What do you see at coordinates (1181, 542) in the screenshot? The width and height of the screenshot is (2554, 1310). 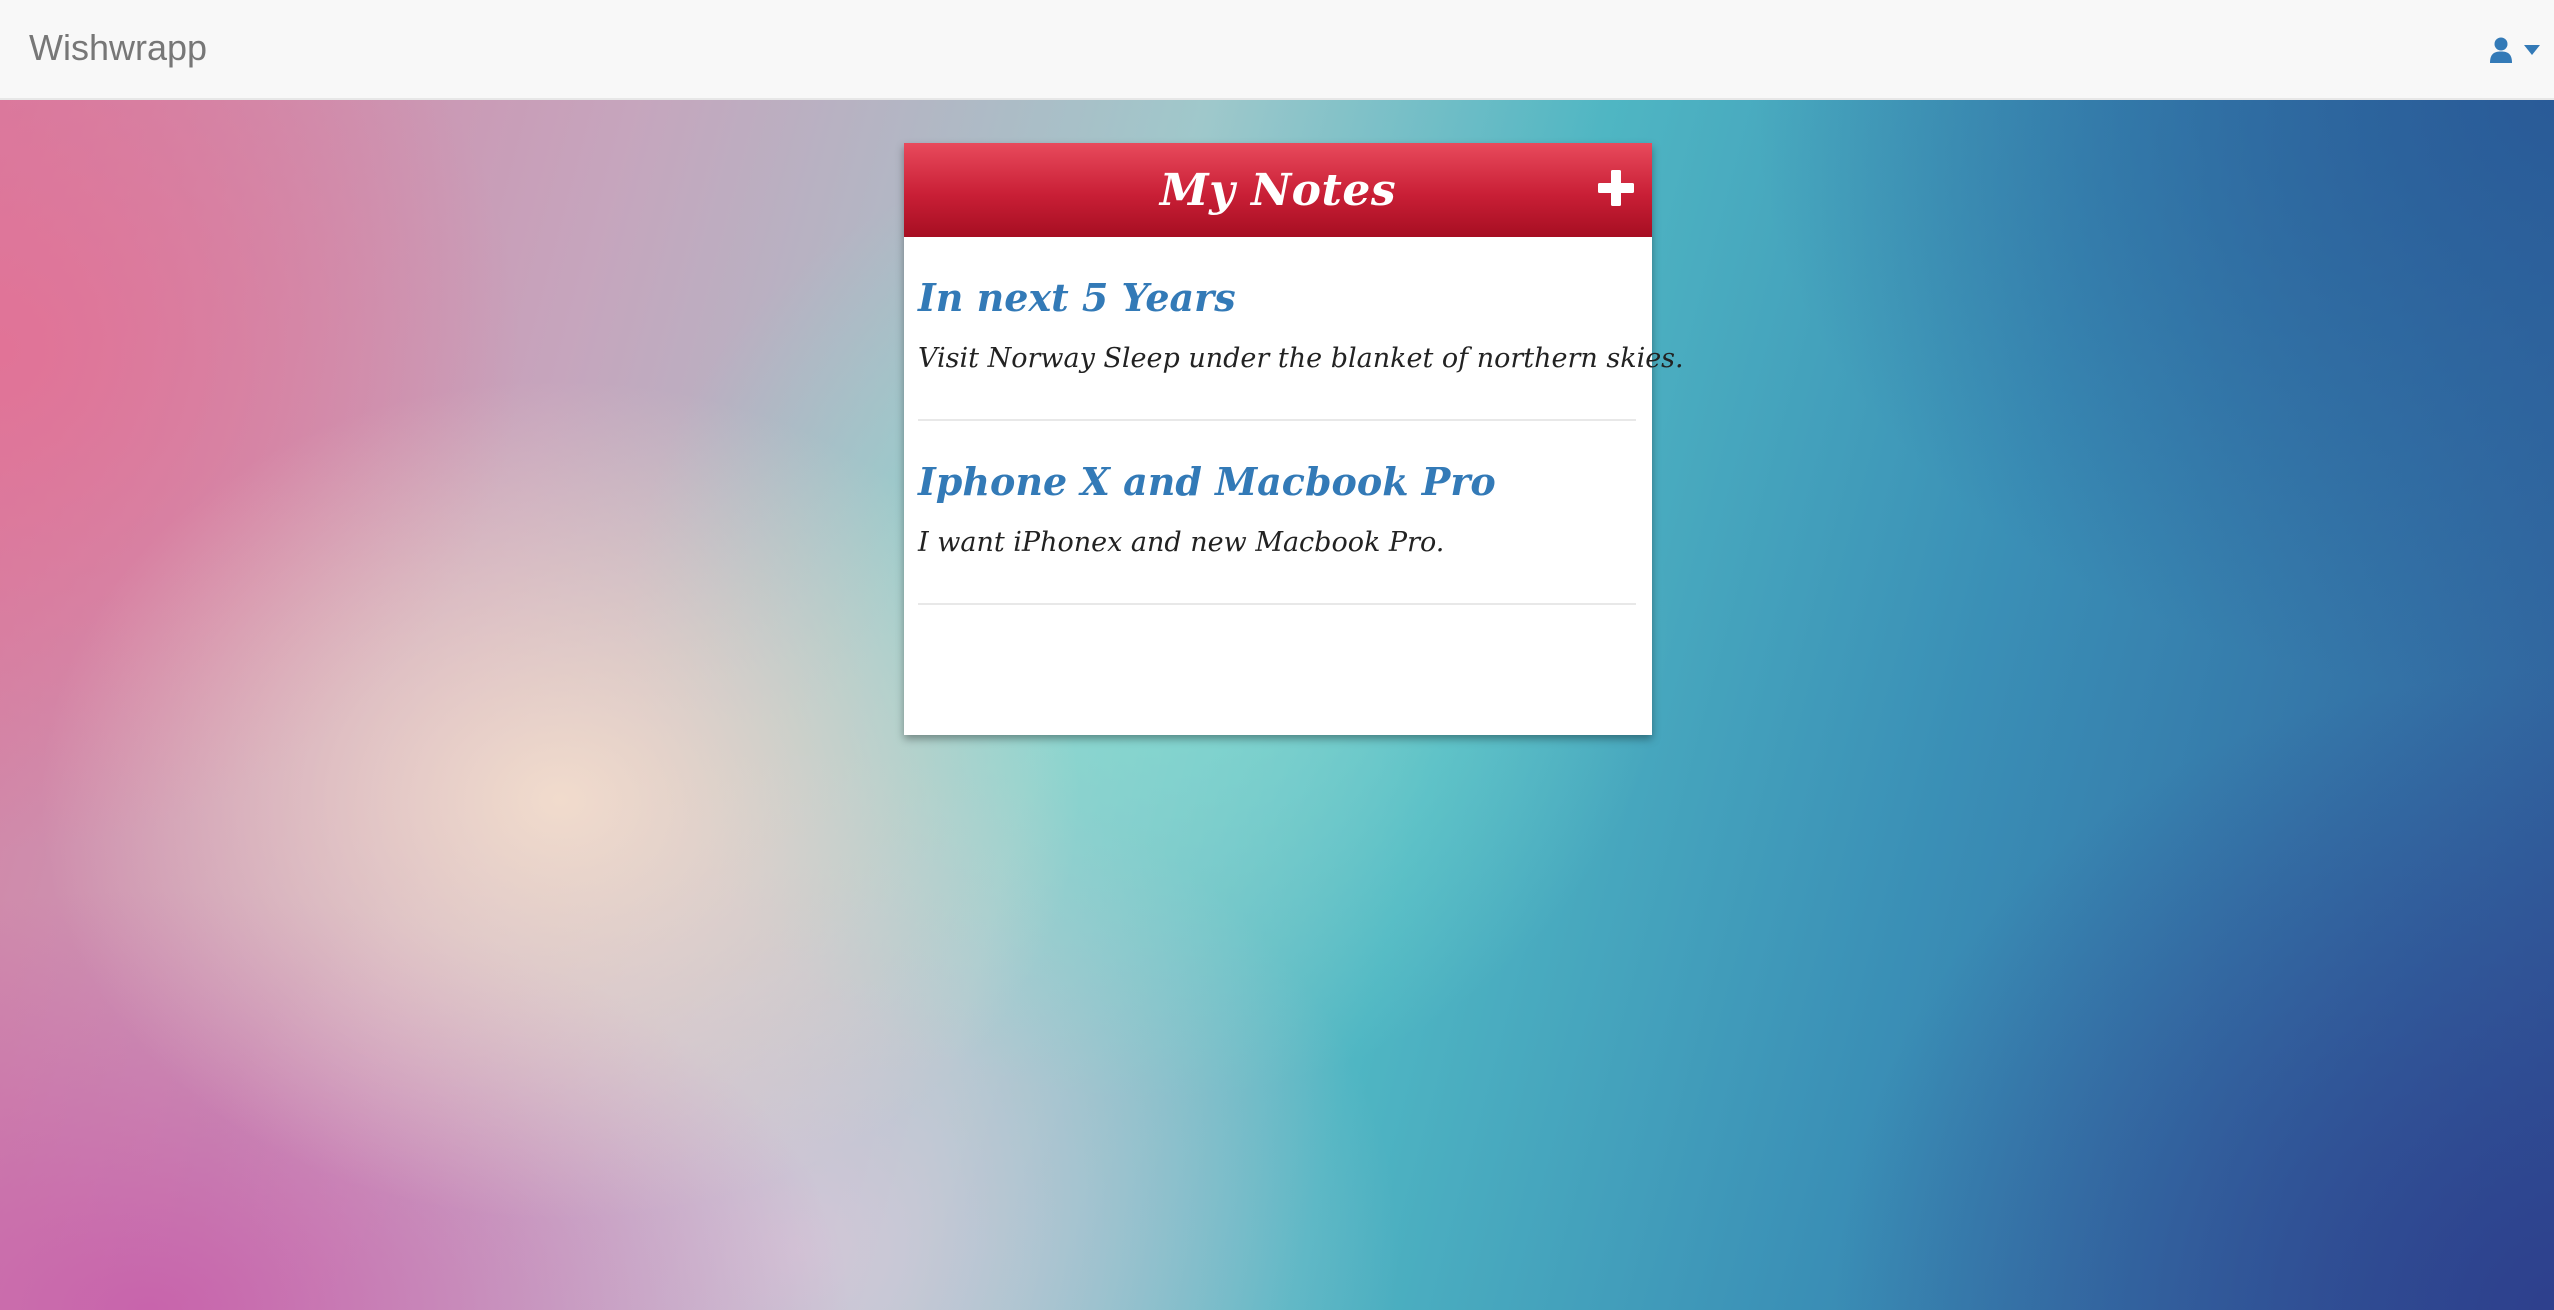 I see `note-text: I want iPhonex and new Macbook Pro.` at bounding box center [1181, 542].